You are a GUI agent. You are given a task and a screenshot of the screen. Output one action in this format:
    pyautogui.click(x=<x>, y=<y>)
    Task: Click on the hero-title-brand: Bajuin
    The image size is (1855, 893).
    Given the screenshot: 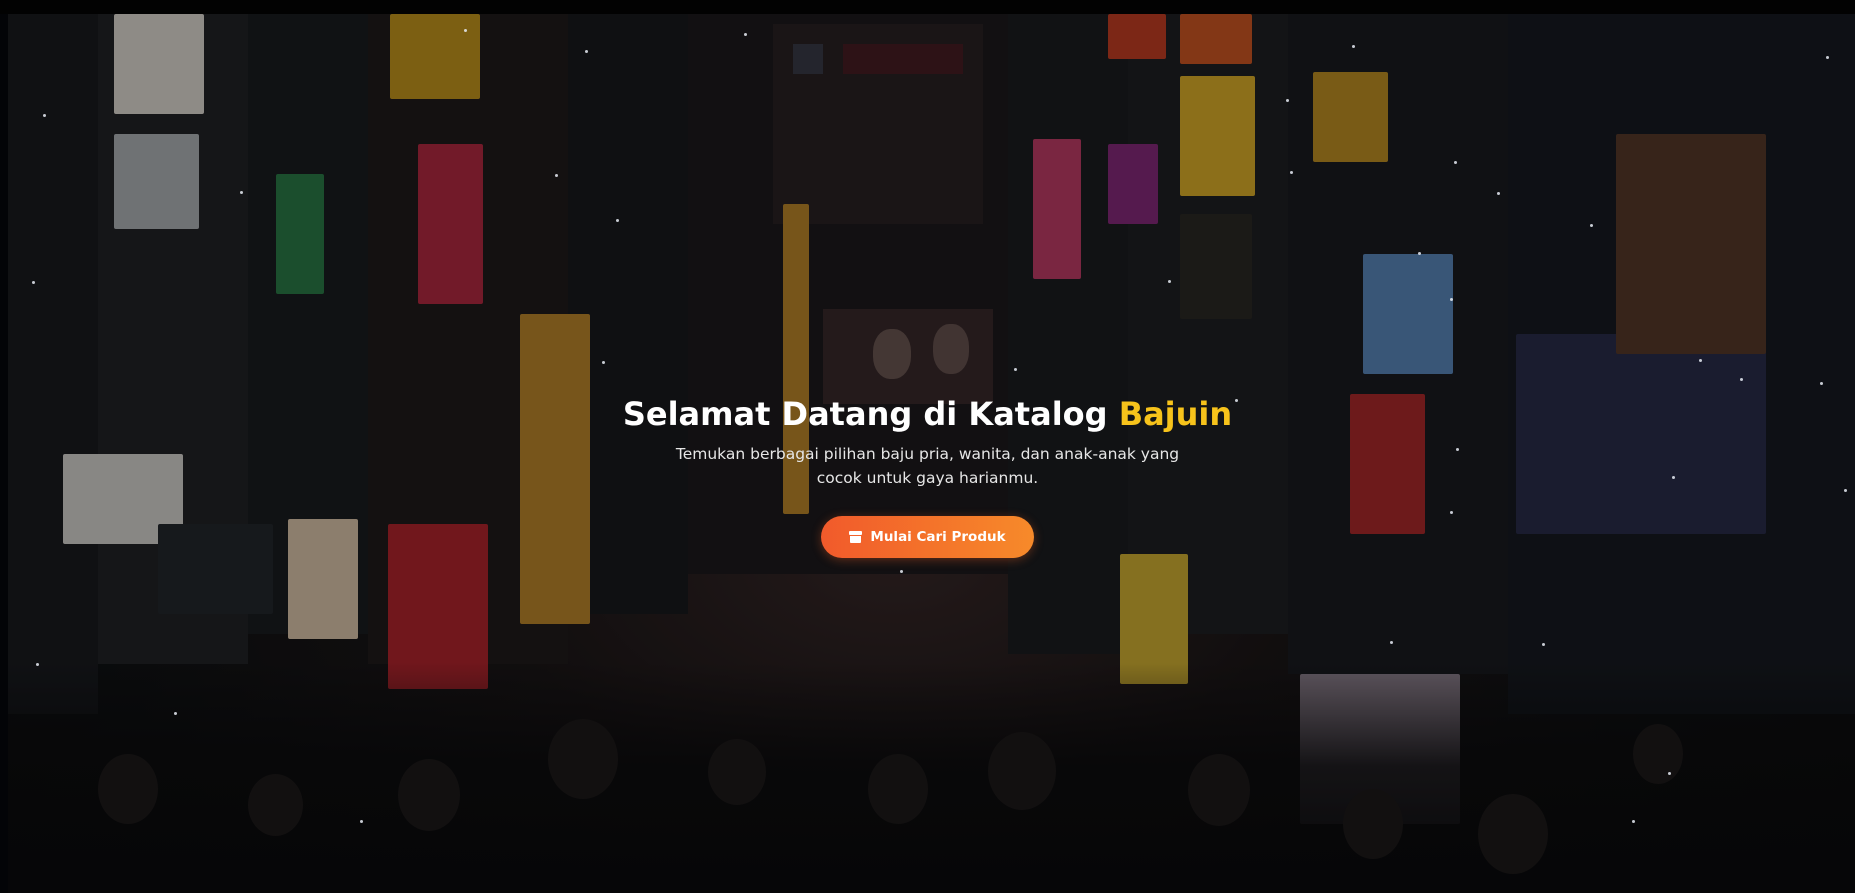 What is the action you would take?
    pyautogui.click(x=1175, y=414)
    